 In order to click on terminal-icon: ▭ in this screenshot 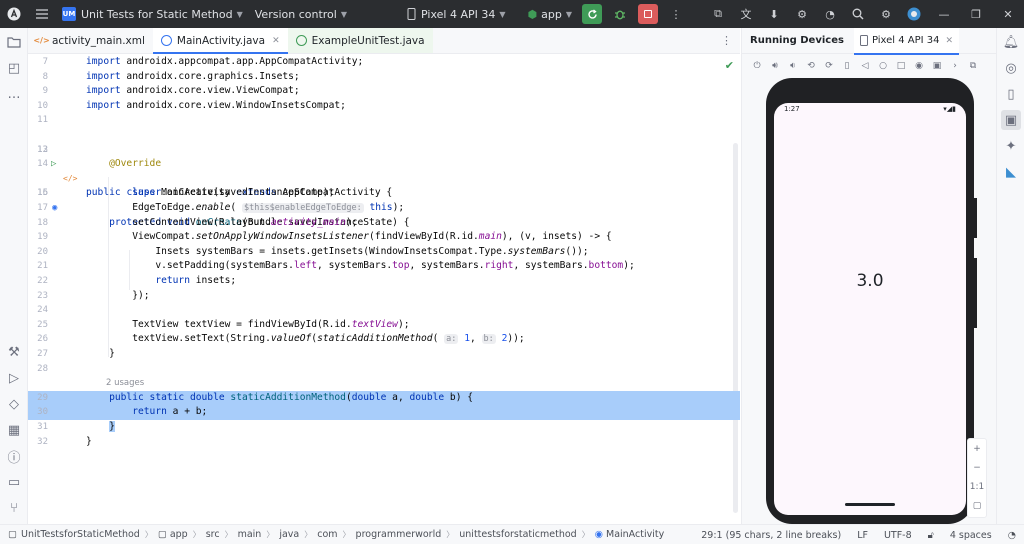, I will do `click(14, 482)`.